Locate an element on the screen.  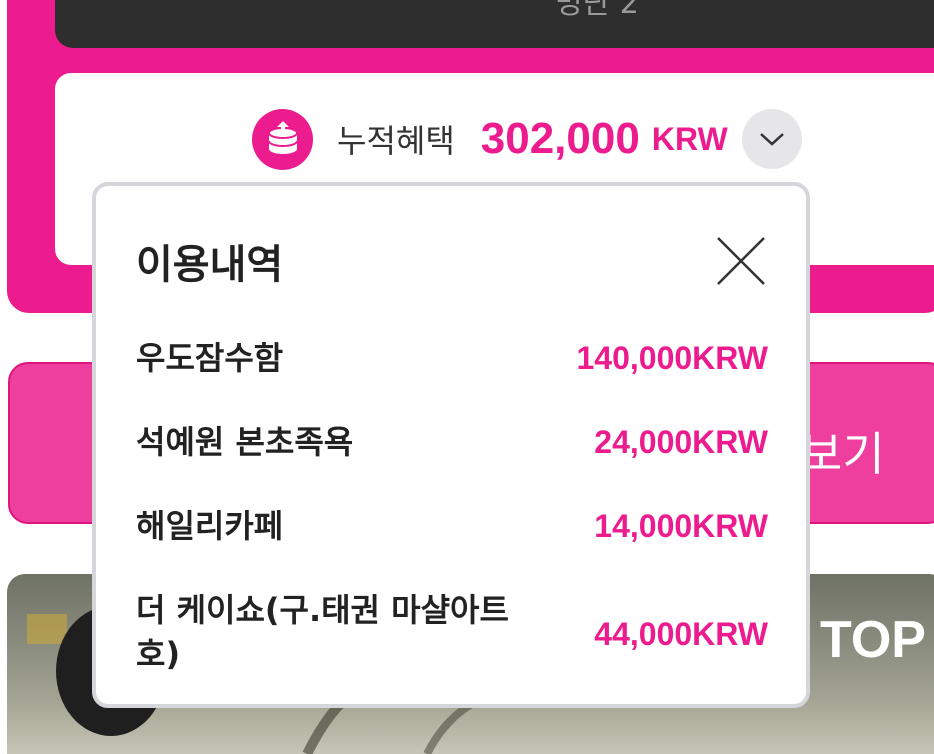
close-icon is located at coordinates (741, 261).